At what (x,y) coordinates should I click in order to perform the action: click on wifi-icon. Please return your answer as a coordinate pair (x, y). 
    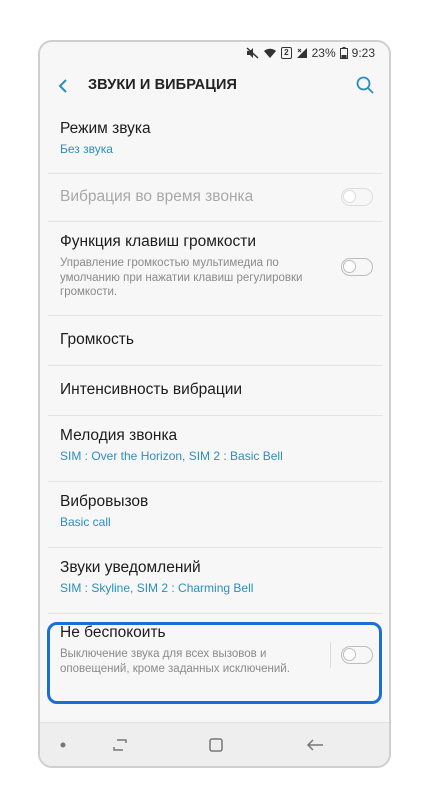
    Looking at the image, I should click on (270, 53).